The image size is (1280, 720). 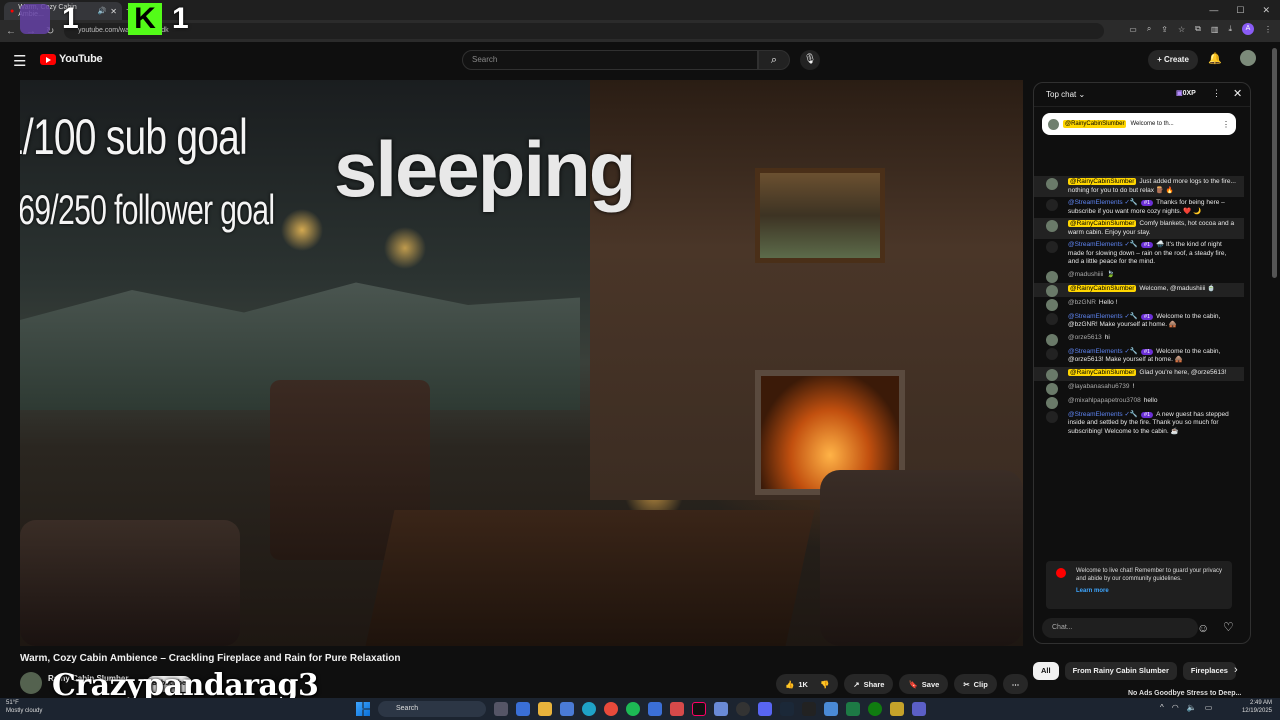 I want to click on bookmark-star-icon: ☆, so click(x=1181, y=29).